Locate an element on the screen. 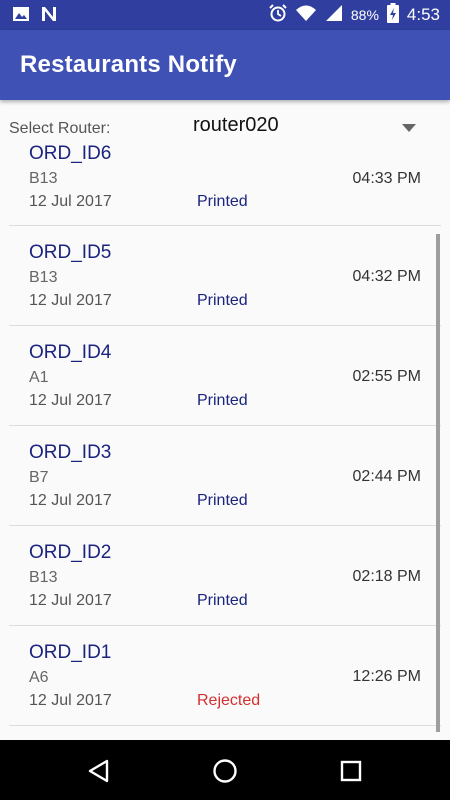  dropdown-arrow-icon is located at coordinates (409, 128).